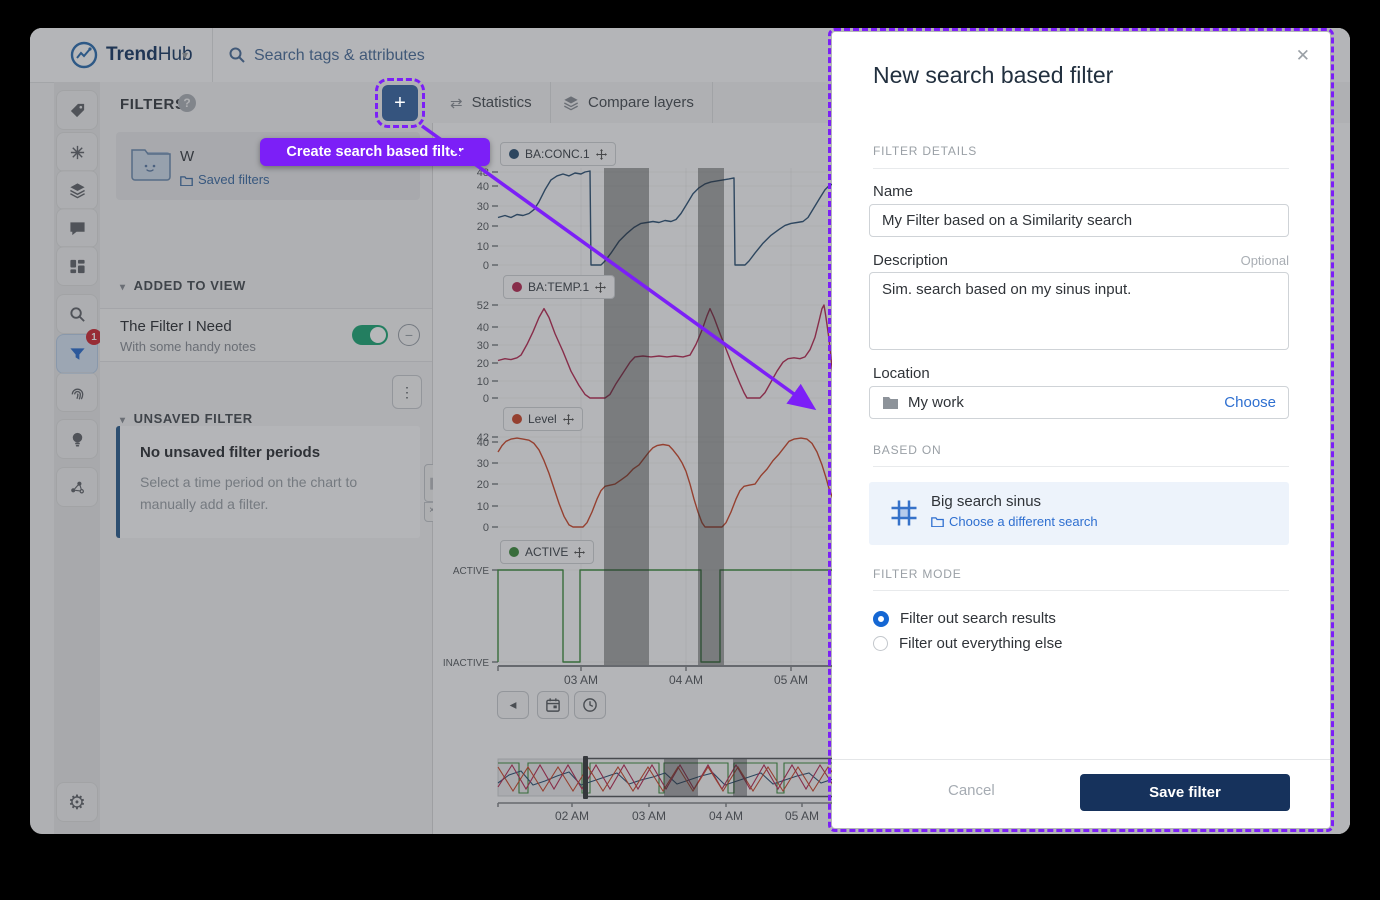  What do you see at coordinates (1303, 56) in the screenshot?
I see `close-icon: ✕` at bounding box center [1303, 56].